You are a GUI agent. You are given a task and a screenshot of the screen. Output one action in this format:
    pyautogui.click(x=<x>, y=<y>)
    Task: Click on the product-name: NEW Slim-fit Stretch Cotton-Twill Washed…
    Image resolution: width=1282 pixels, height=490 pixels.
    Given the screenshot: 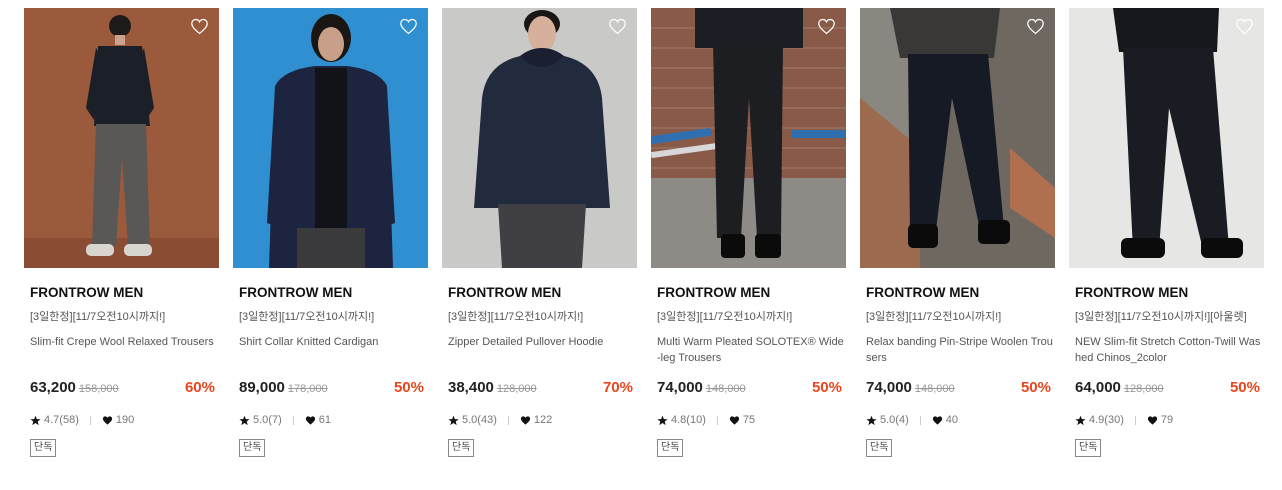 What is the action you would take?
    pyautogui.click(x=1166, y=350)
    